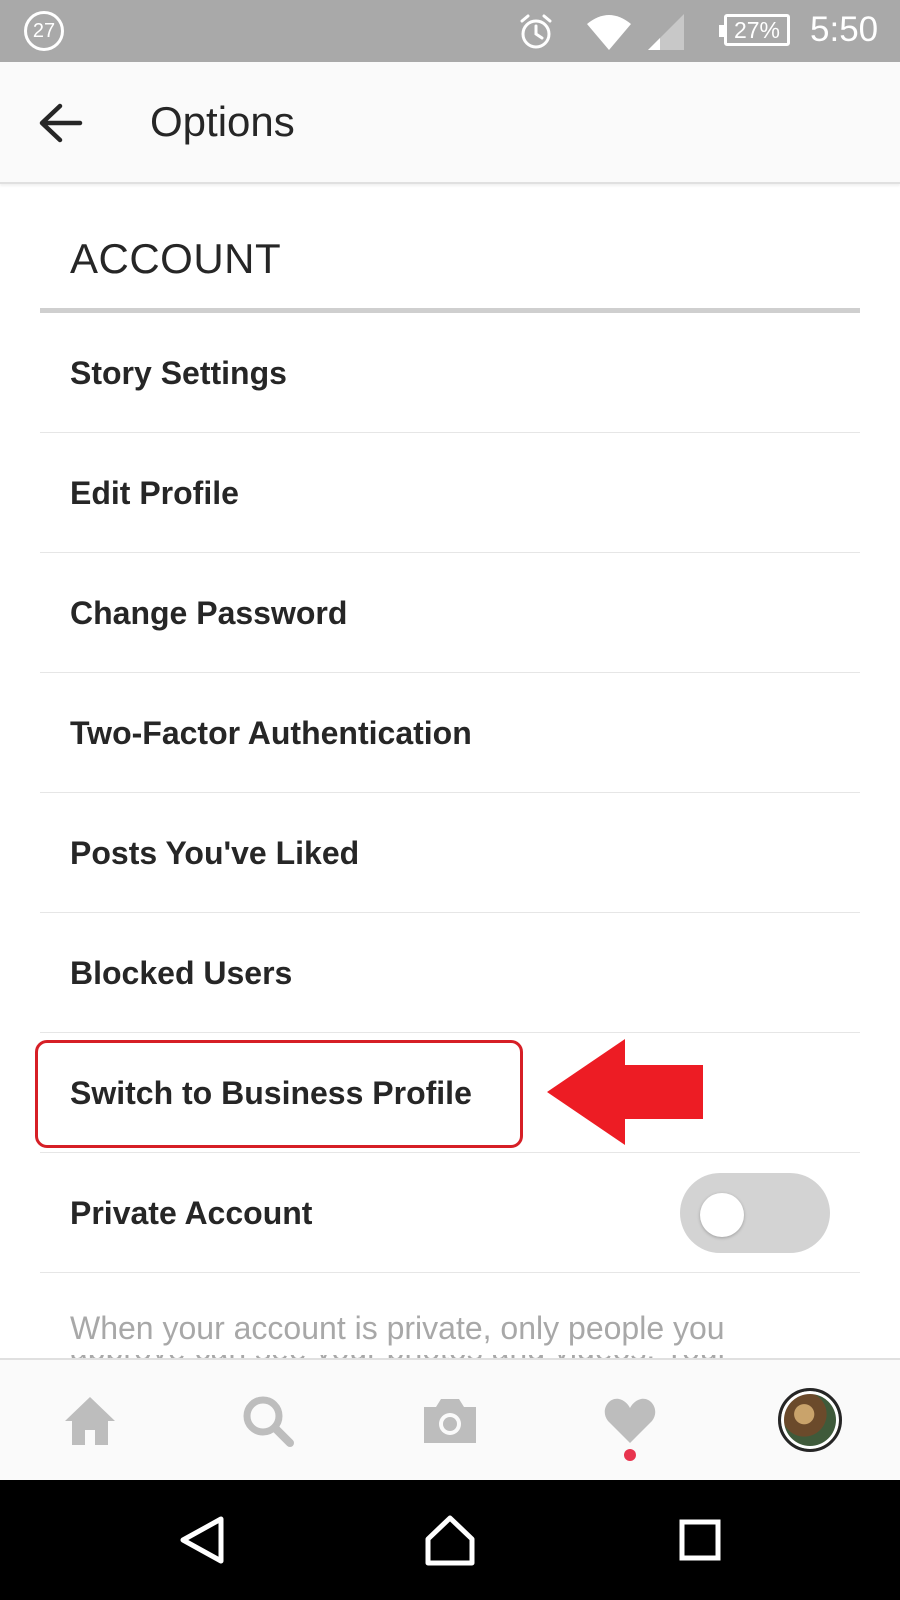  Describe the element at coordinates (630, 1455) in the screenshot. I see `activity-notification-dot` at that location.